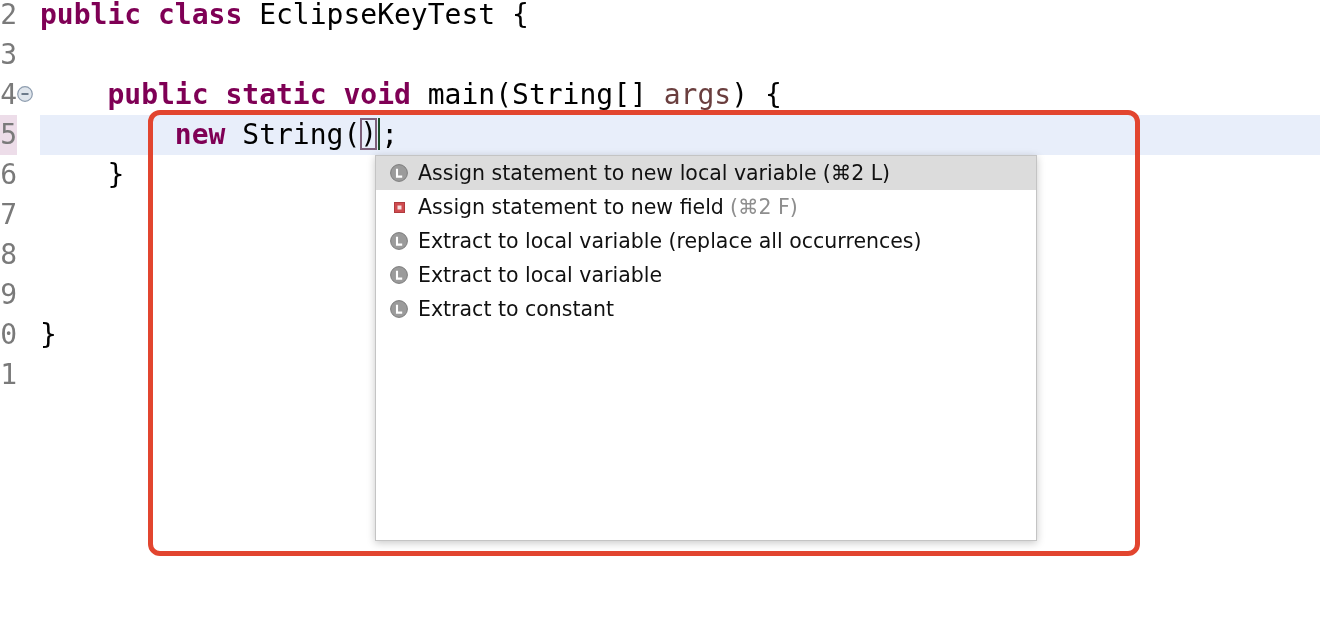 The image size is (1320, 642). Describe the element at coordinates (8, 295) in the screenshot. I see `line-number: 9` at that location.